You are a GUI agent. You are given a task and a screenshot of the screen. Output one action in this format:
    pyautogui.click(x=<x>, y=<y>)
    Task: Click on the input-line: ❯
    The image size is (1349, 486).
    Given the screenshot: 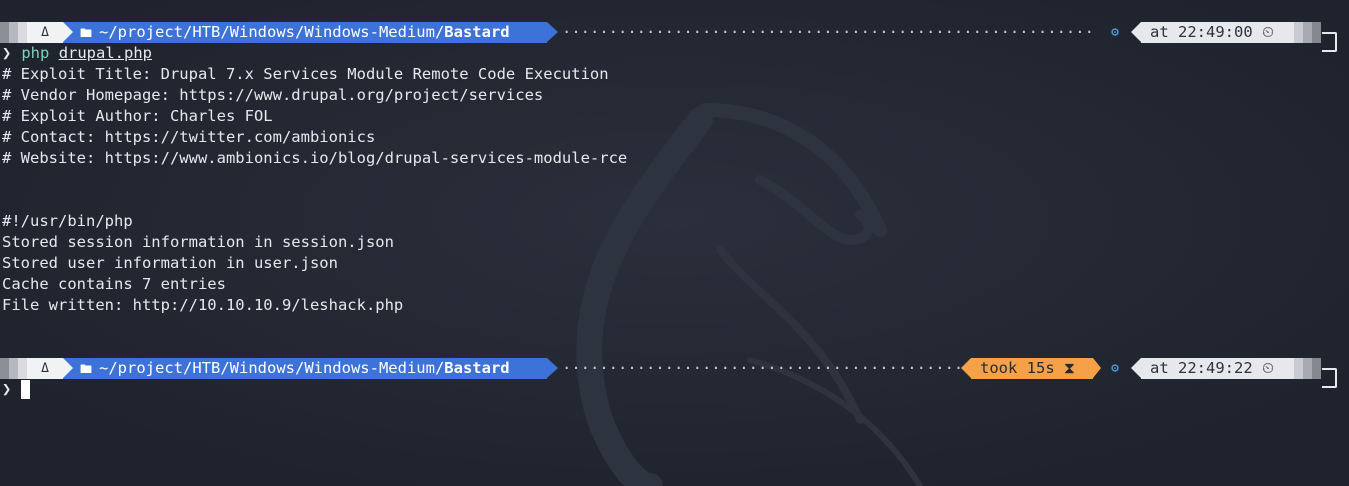 What is the action you would take?
    pyautogui.click(x=16, y=389)
    